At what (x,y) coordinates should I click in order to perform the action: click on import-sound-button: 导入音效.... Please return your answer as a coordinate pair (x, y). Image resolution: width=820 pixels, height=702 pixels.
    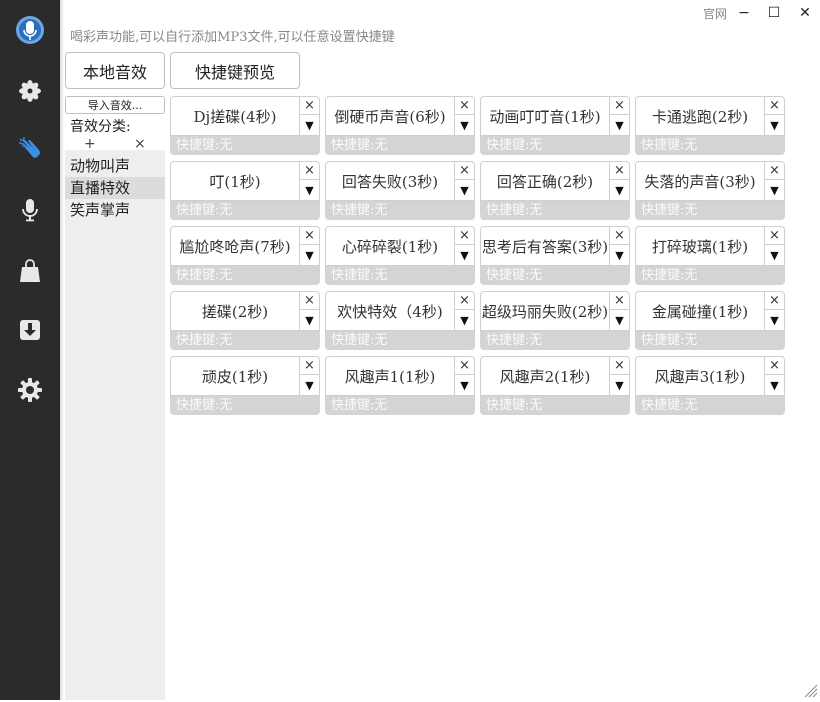
    Looking at the image, I should click on (115, 105).